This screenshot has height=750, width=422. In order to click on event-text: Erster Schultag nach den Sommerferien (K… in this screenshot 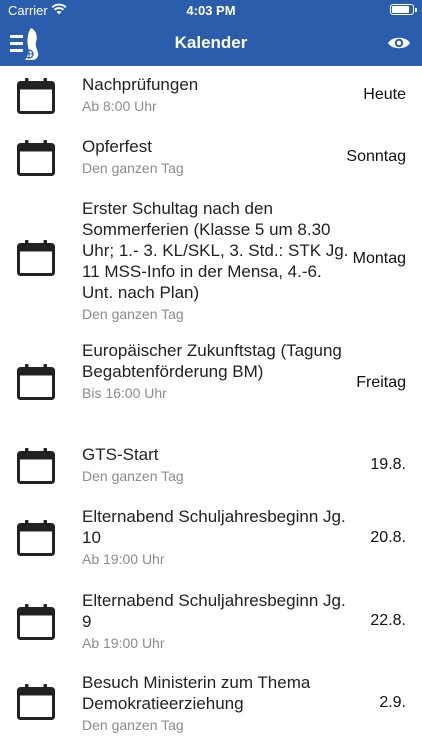, I will do `click(217, 261)`.